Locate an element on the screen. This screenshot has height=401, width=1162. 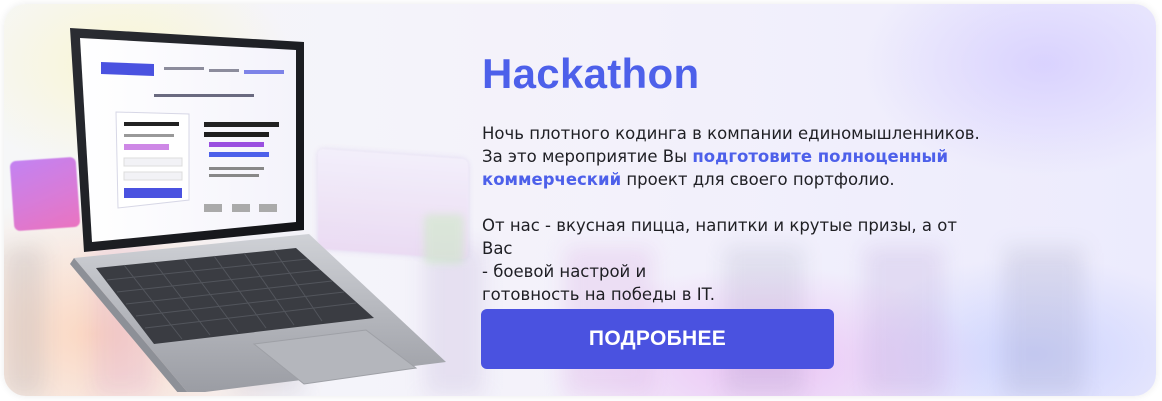
promo-title: Hackathon is located at coordinates (591, 73).